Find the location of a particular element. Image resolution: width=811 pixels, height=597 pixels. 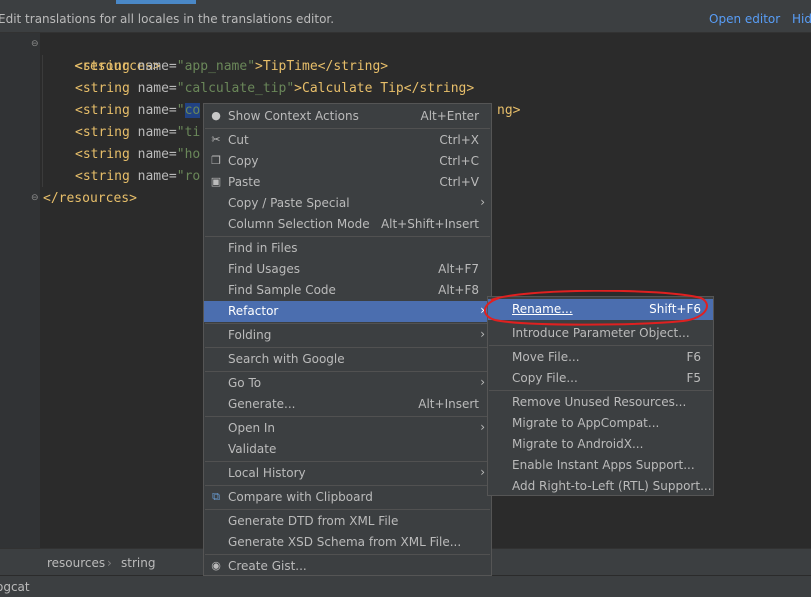

menu-item-search-with-google: Search with Google is located at coordinates (347, 359).